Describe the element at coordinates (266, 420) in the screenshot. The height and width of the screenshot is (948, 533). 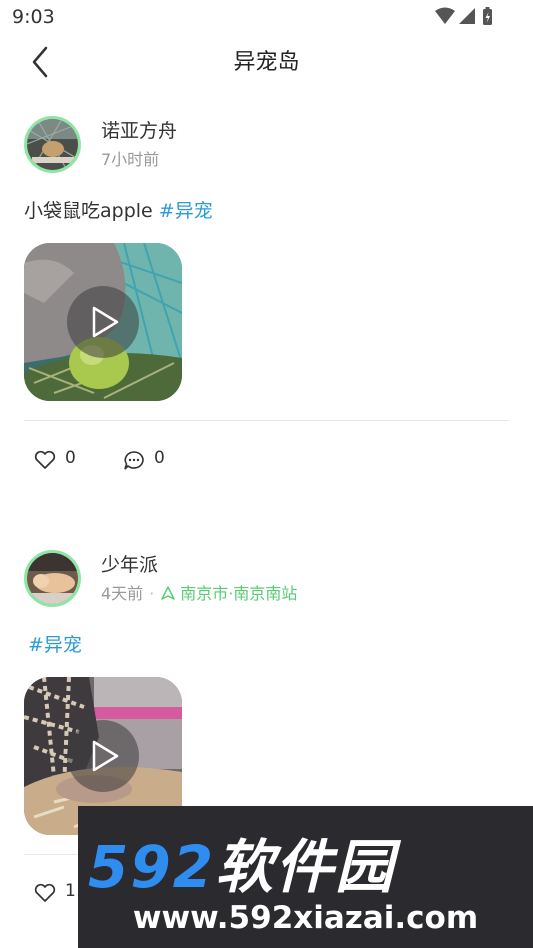
I see `divider` at that location.